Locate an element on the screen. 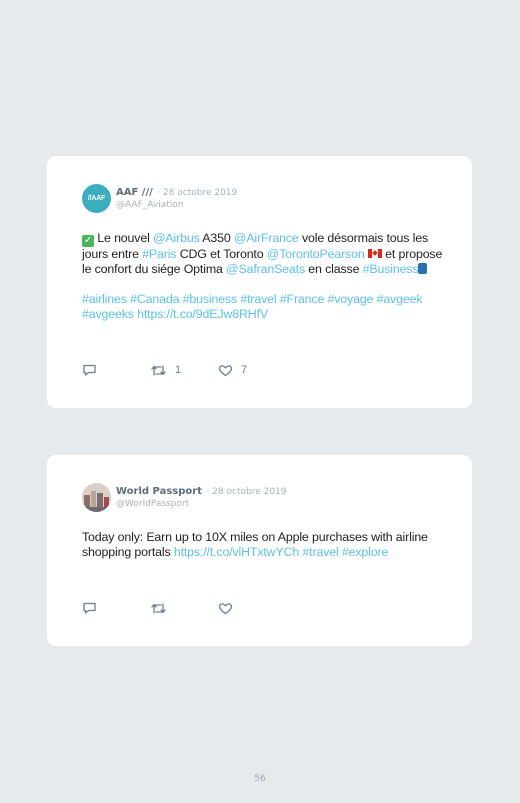 Image resolution: width=520 pixels, height=803 pixels. mention-link: @SafranSeats is located at coordinates (265, 269).